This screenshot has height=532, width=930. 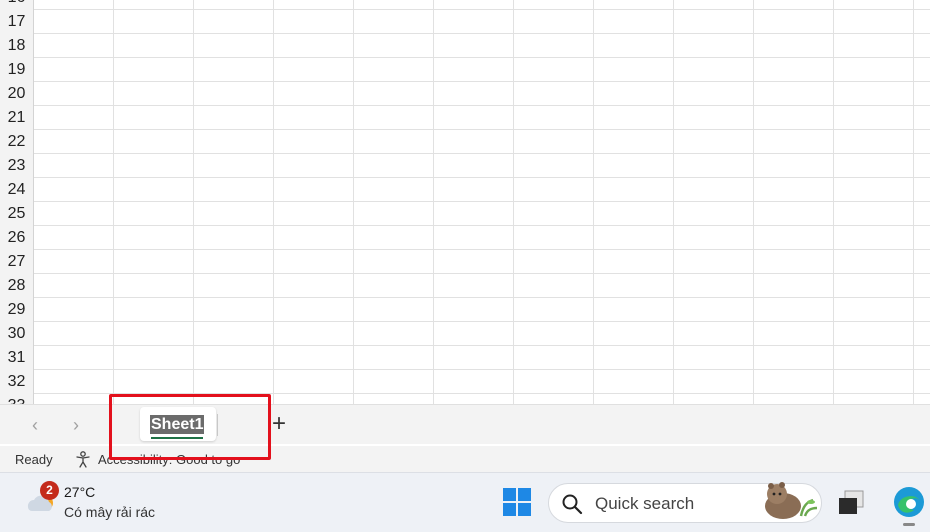 What do you see at coordinates (17, 214) in the screenshot?
I see `row-header: 25` at bounding box center [17, 214].